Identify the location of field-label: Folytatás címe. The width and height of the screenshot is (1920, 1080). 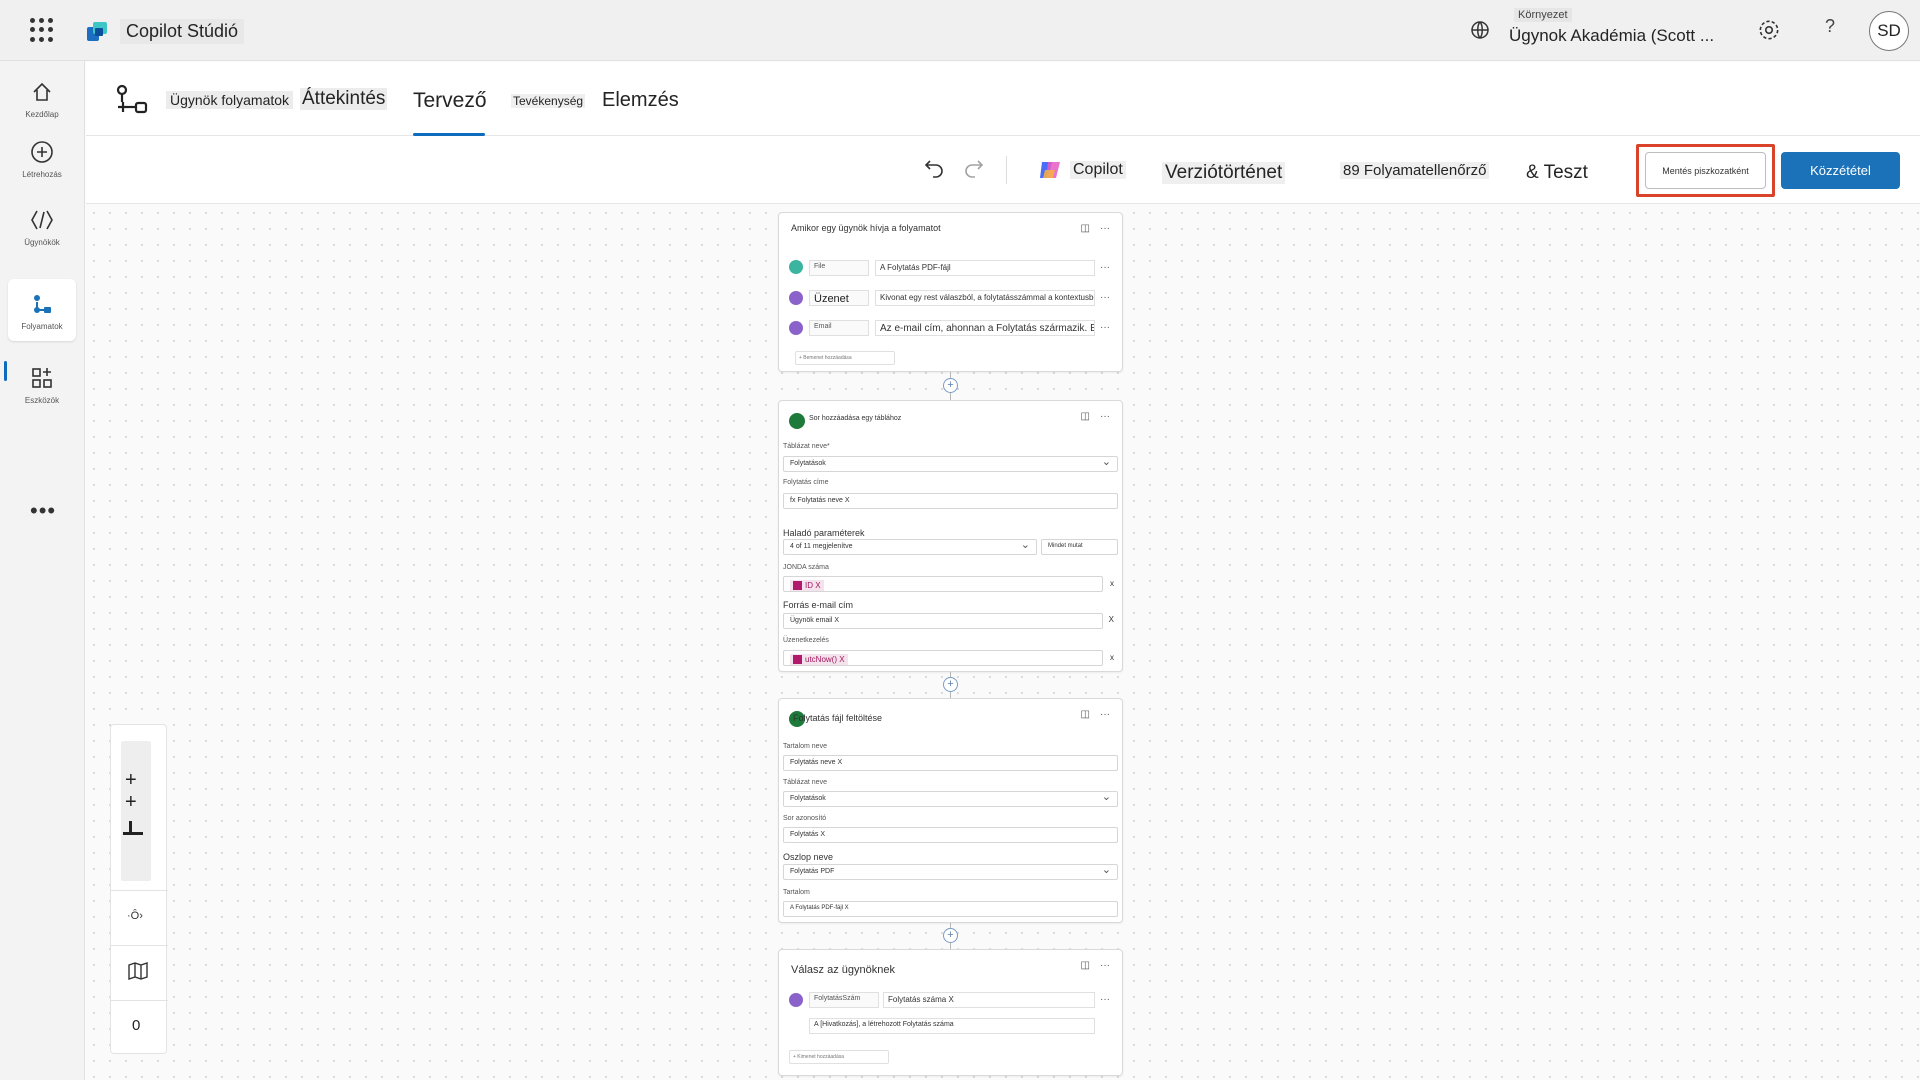
(806, 482).